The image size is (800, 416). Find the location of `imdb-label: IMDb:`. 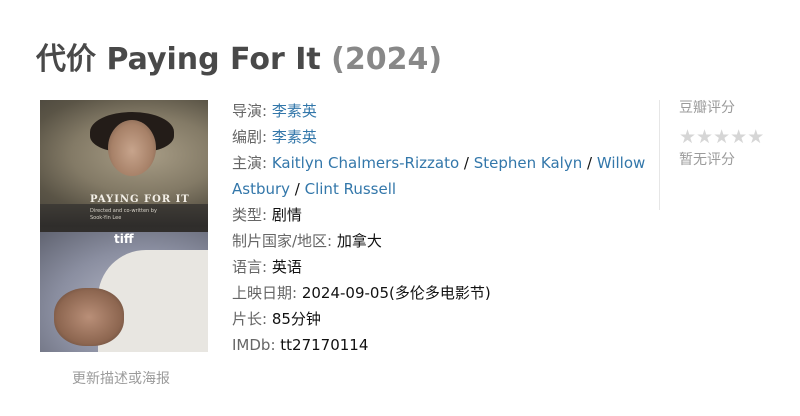

imdb-label: IMDb: is located at coordinates (254, 345).